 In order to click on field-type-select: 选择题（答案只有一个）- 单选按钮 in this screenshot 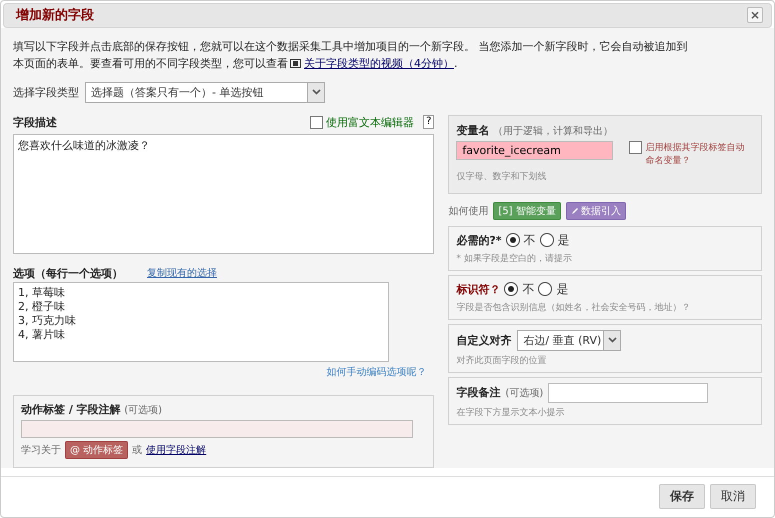, I will do `click(205, 92)`.